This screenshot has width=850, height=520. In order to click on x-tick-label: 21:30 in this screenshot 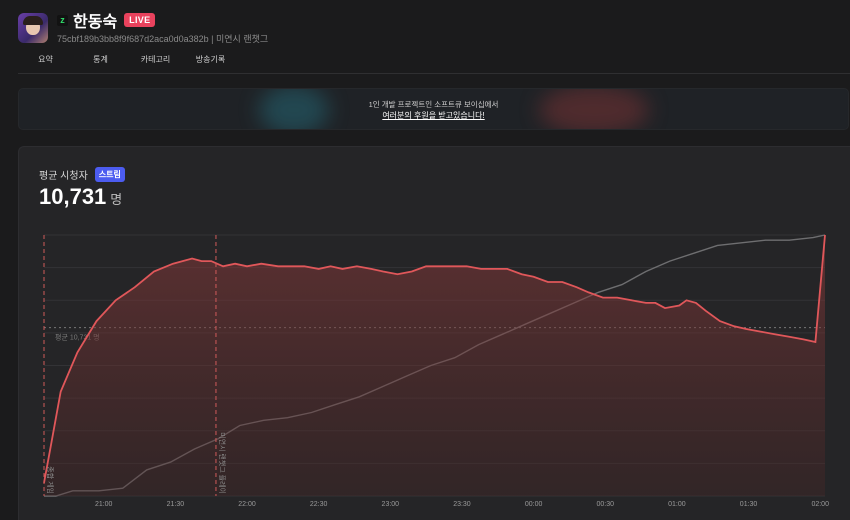, I will do `click(176, 504)`.